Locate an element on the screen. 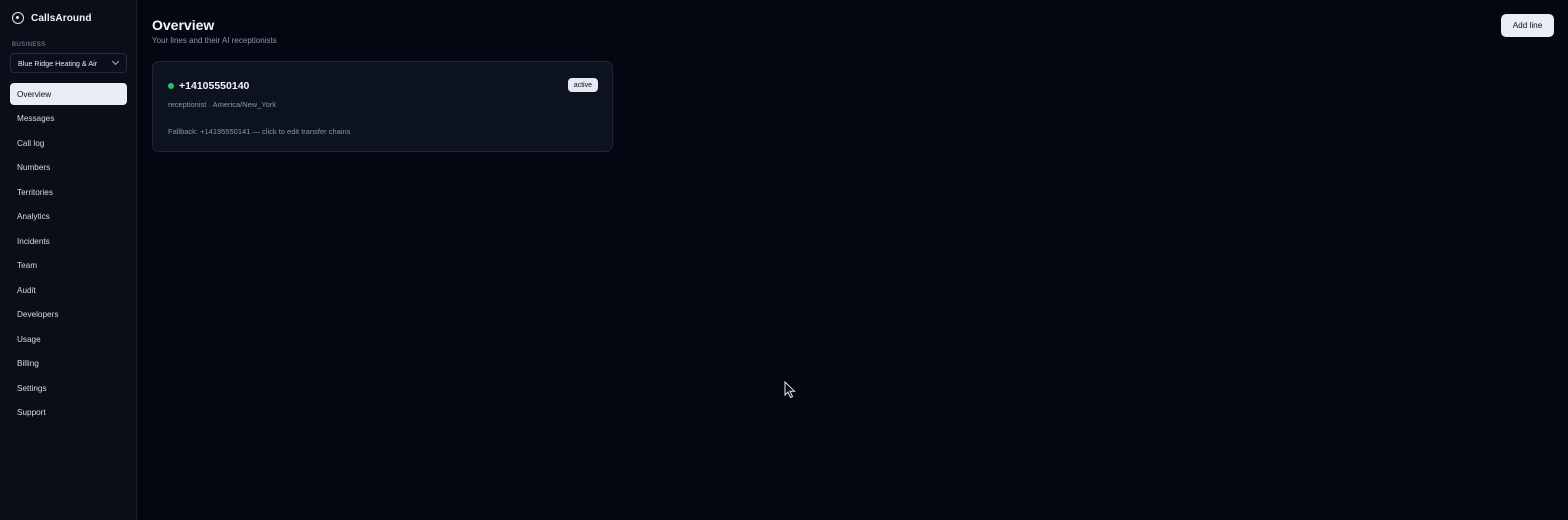 This screenshot has width=1568, height=520. sidebar-item-messages: Messages is located at coordinates (68, 119).